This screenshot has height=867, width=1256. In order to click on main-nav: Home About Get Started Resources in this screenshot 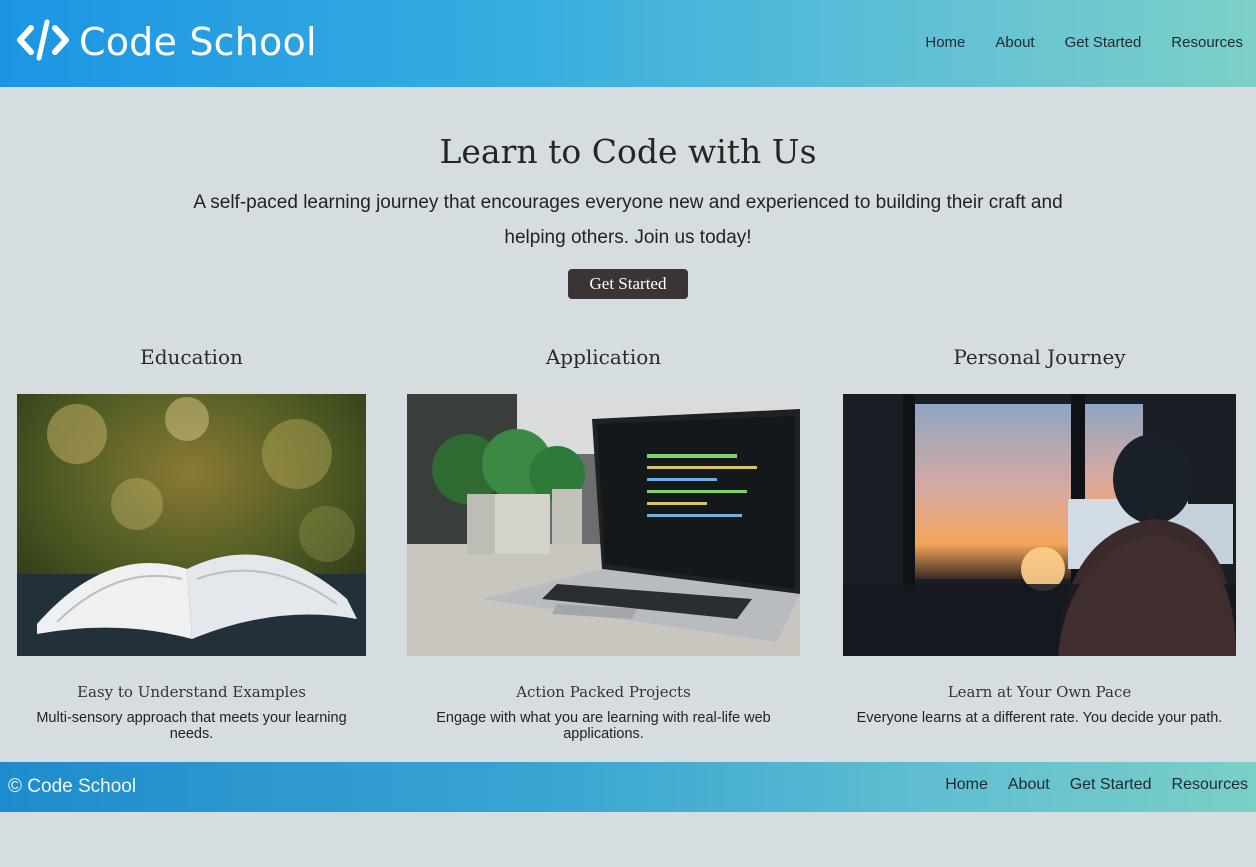, I will do `click(1084, 42)`.